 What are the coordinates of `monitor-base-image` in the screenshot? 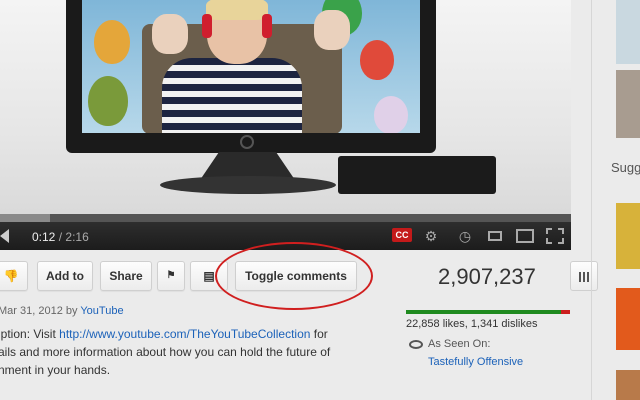 It's located at (248, 185).